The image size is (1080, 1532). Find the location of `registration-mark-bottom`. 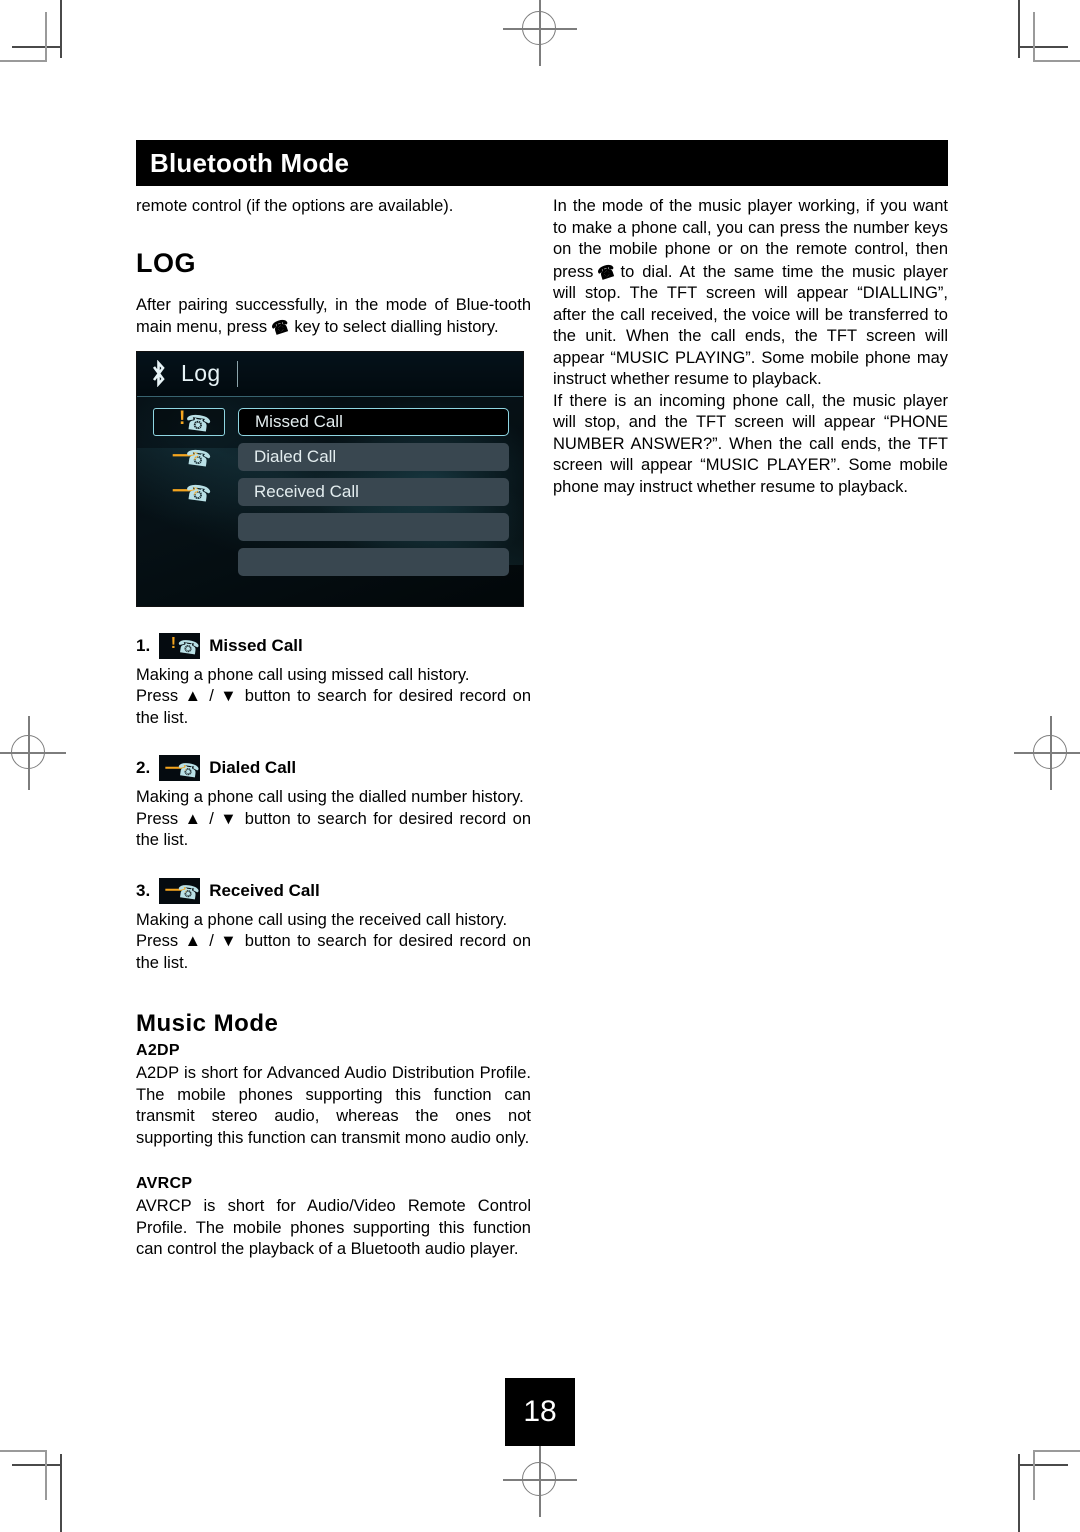

registration-mark-bottom is located at coordinates (540, 1480).